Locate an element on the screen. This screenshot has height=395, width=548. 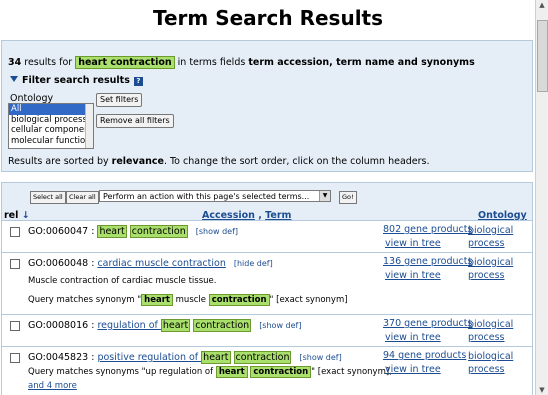
term-link: regulation of heart contraction is located at coordinates (174, 325).